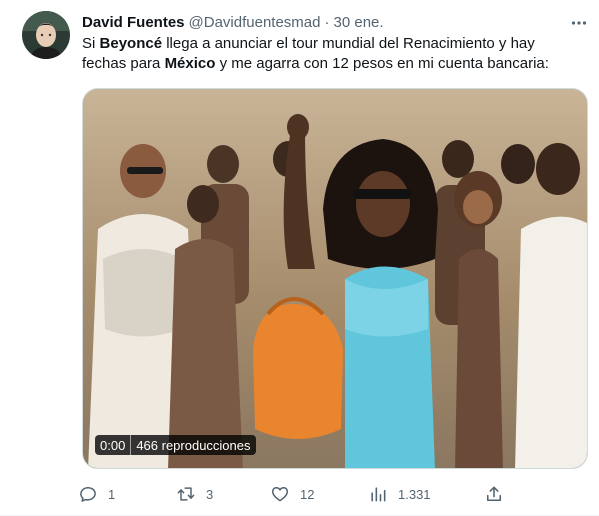 This screenshot has width=599, height=516. Describe the element at coordinates (190, 63) in the screenshot. I see `tweet-text-bold-mexico: México` at that location.